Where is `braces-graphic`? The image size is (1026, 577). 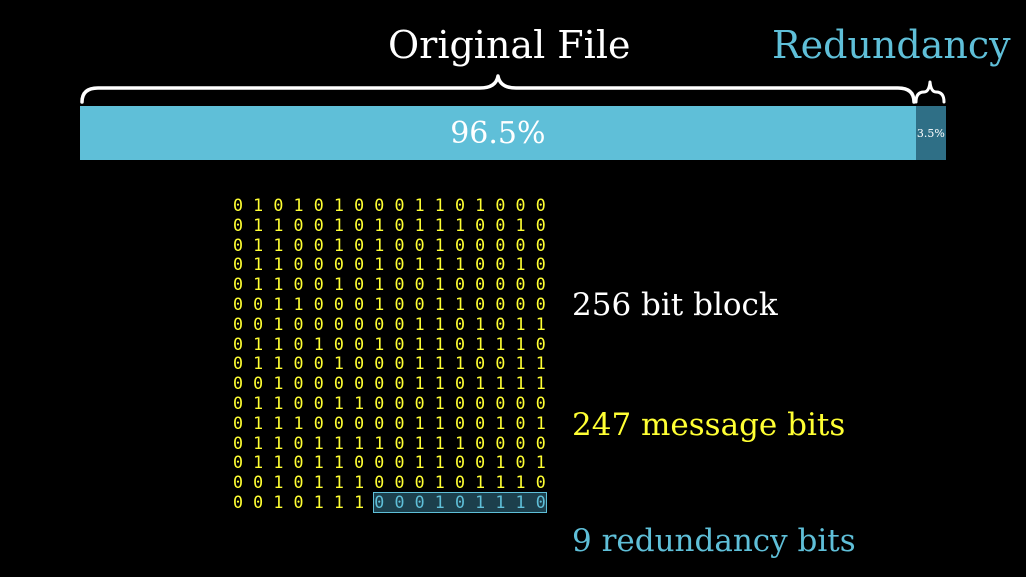 braces-graphic is located at coordinates (513, 89).